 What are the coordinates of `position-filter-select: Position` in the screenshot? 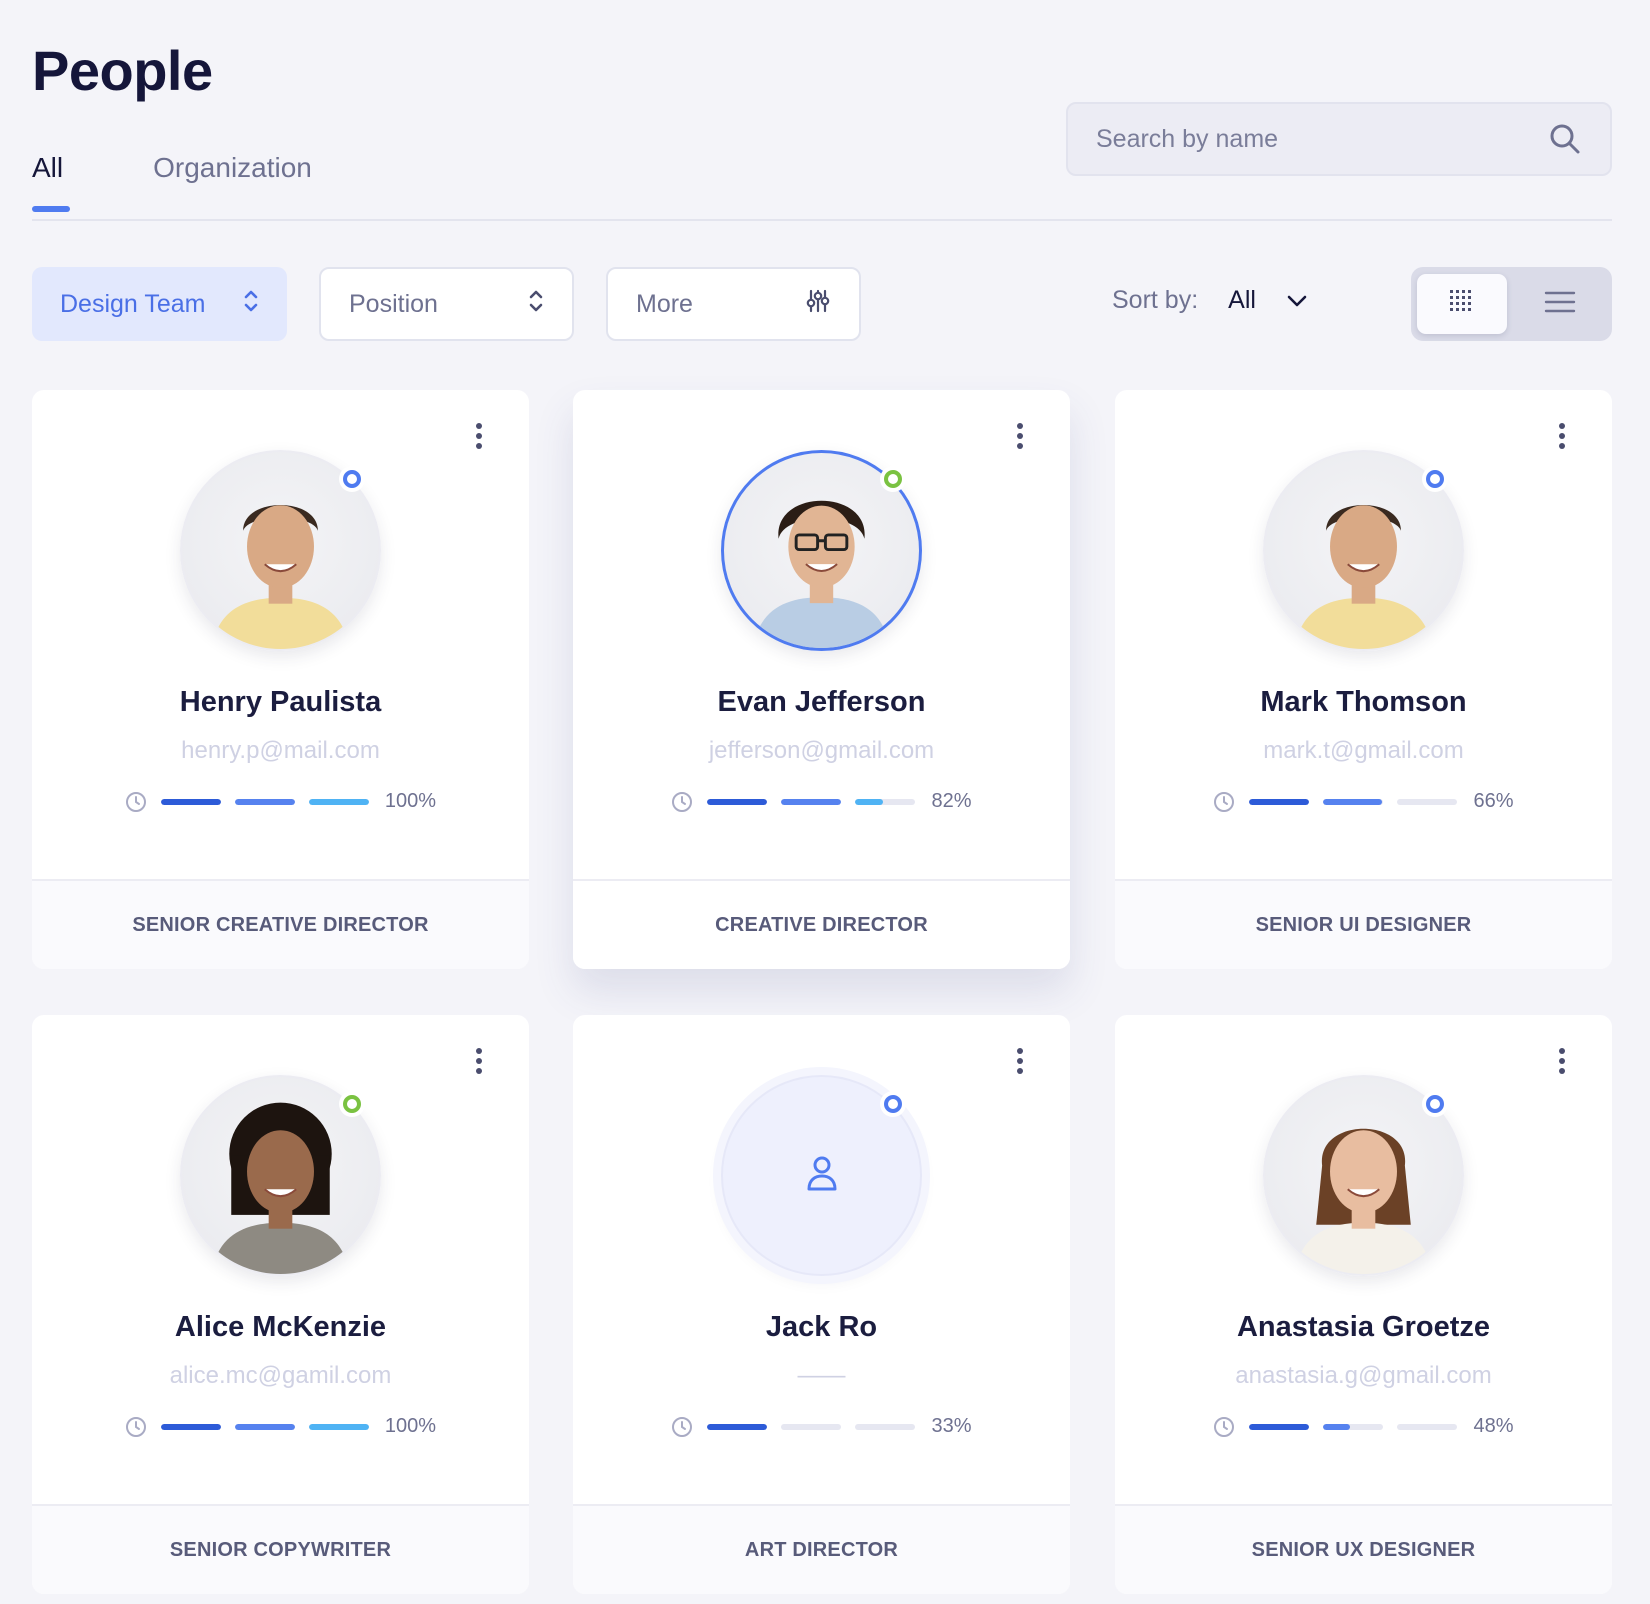 It's located at (446, 304).